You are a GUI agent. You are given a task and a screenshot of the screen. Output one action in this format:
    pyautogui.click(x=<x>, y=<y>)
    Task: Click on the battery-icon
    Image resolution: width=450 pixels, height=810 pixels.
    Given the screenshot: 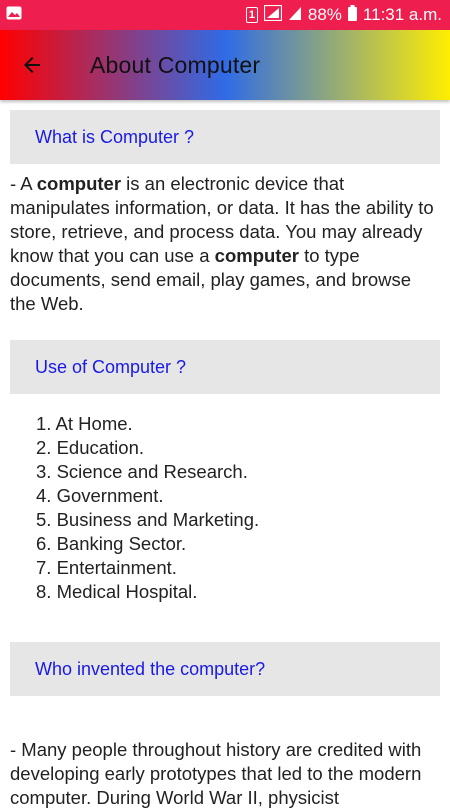 What is the action you would take?
    pyautogui.click(x=352, y=15)
    